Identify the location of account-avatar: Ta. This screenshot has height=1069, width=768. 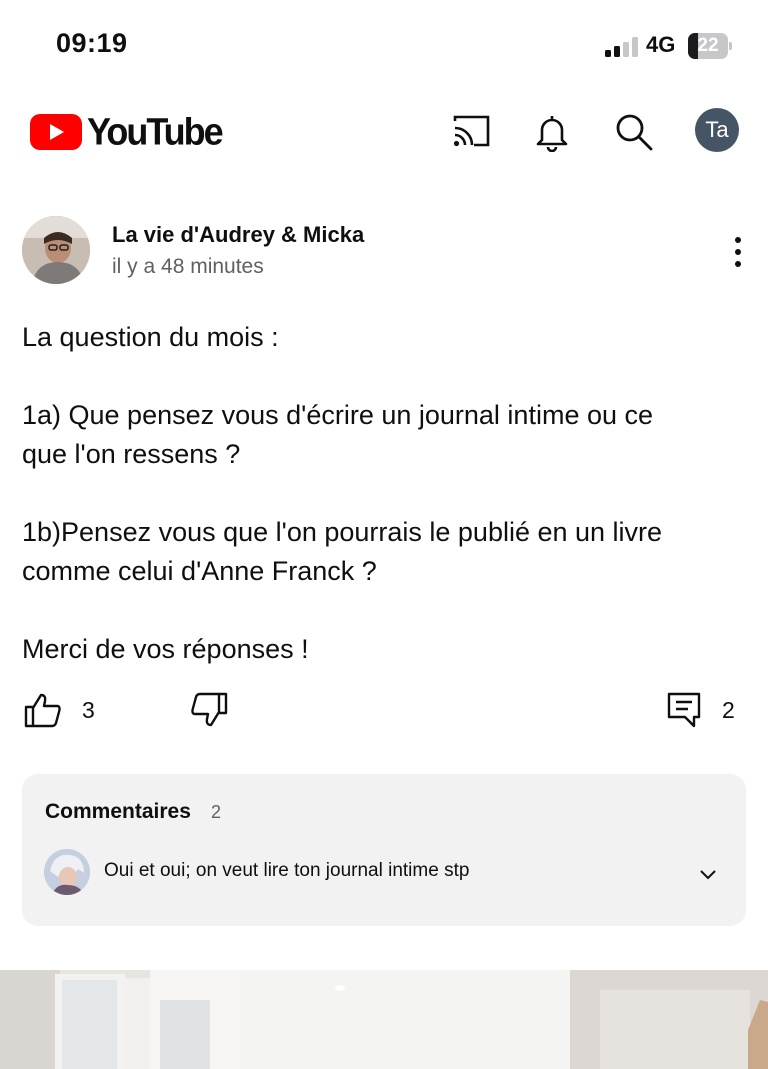
(717, 130).